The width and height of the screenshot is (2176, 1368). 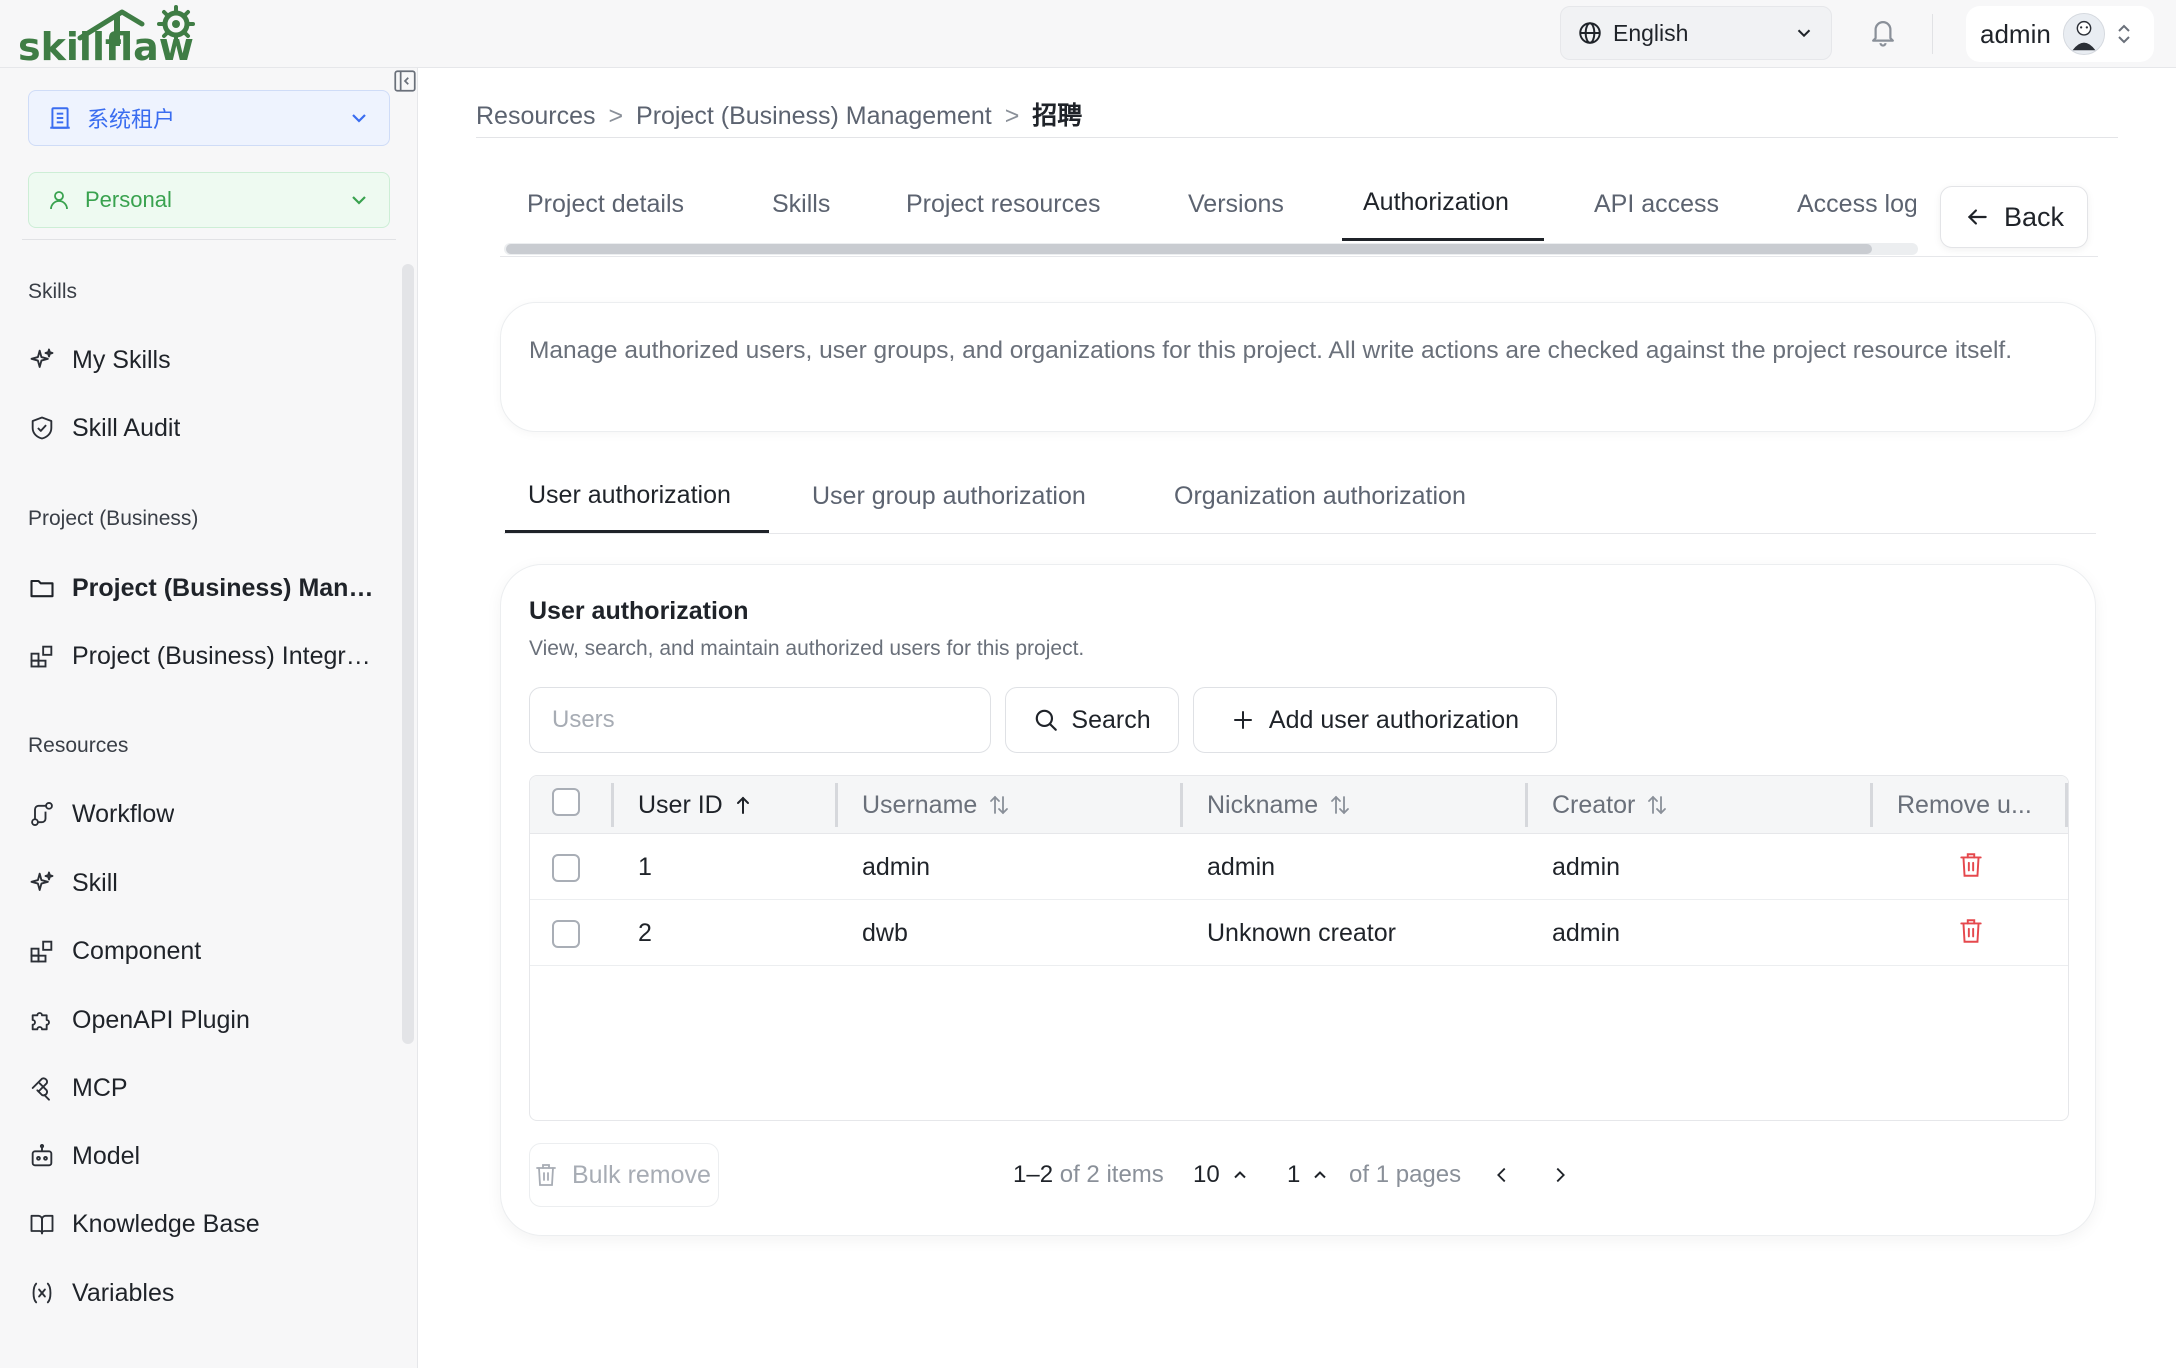 I want to click on sidebar-item-project-integration: Project (Business) Integration, so click(x=208, y=656).